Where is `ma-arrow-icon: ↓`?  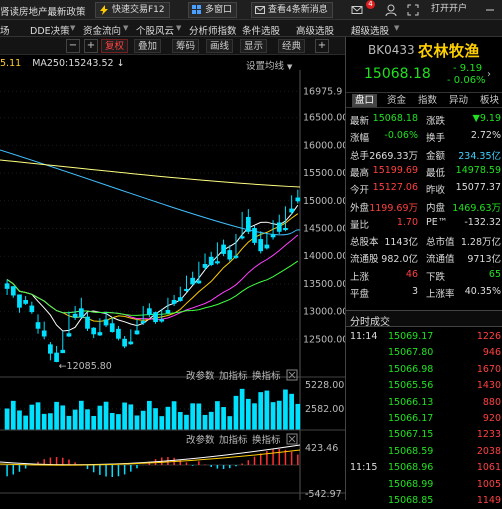
ma-arrow-icon: ↓ is located at coordinates (120, 63).